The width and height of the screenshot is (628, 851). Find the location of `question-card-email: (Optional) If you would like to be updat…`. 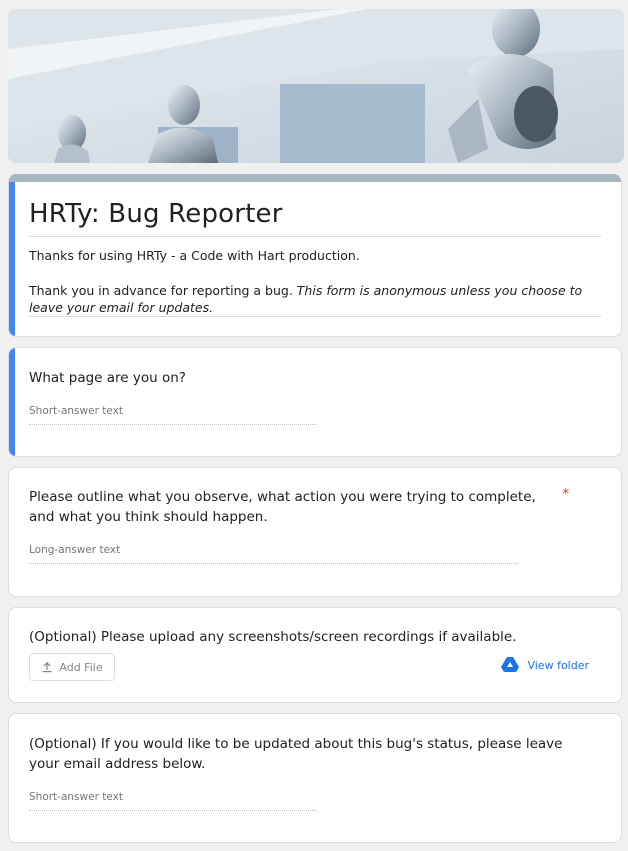

question-card-email: (Optional) If you would like to be updat… is located at coordinates (315, 778).